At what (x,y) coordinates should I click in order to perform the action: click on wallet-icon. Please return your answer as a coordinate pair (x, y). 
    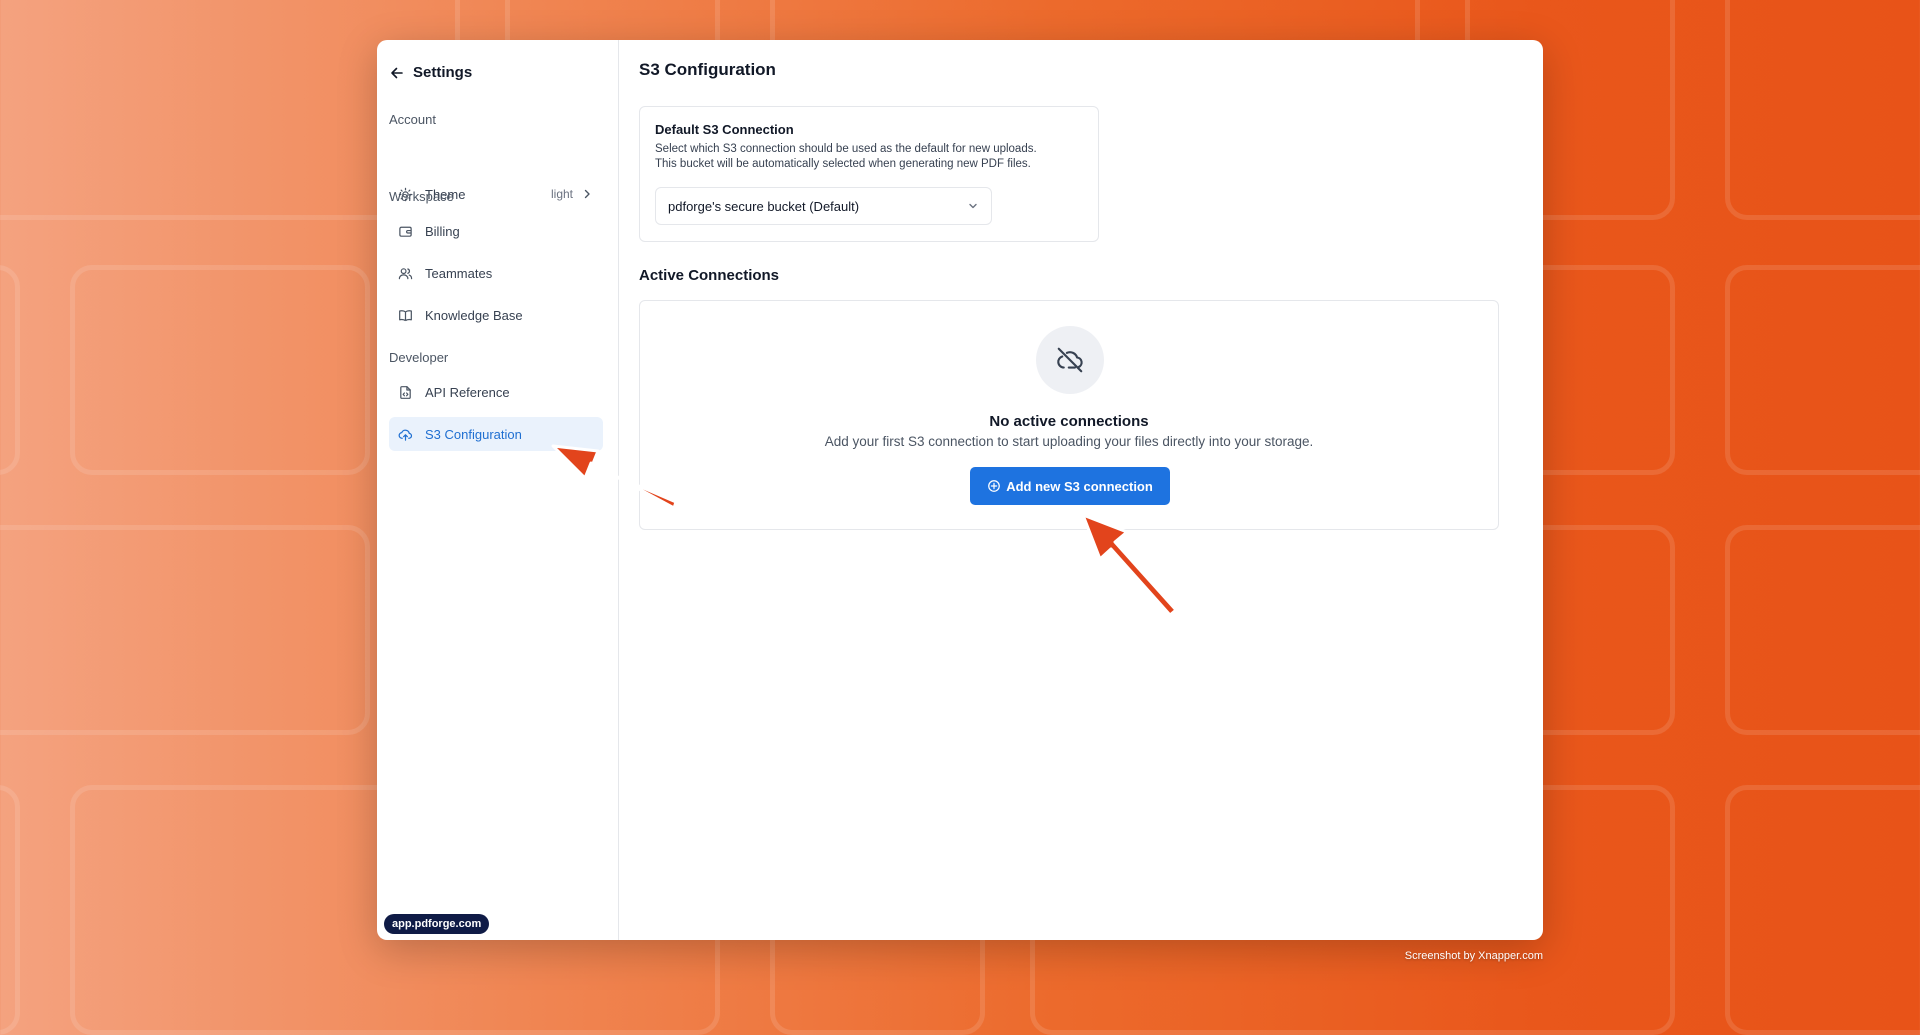
    Looking at the image, I should click on (405, 231).